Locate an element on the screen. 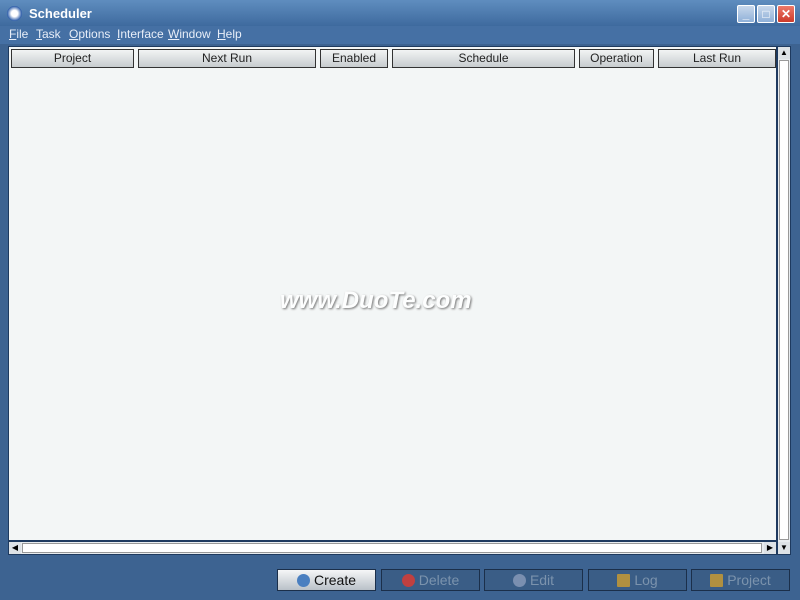 The width and height of the screenshot is (800, 600). project-label: Project is located at coordinates (749, 580).